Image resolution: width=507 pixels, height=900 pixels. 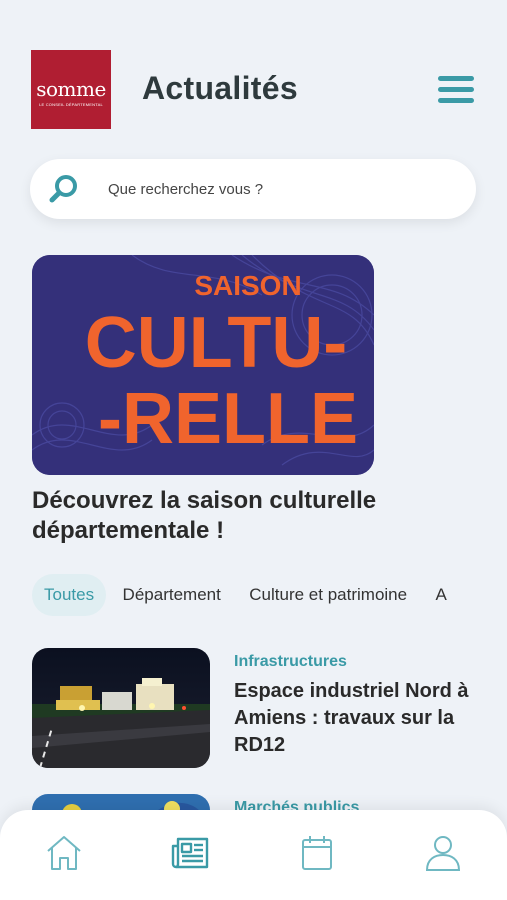 I want to click on search-icon, so click(x=64, y=189).